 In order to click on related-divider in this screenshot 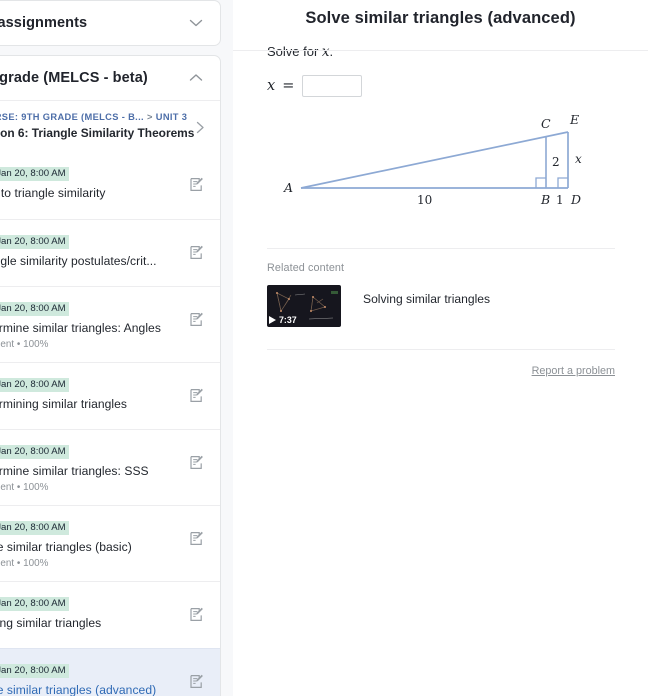, I will do `click(441, 248)`.